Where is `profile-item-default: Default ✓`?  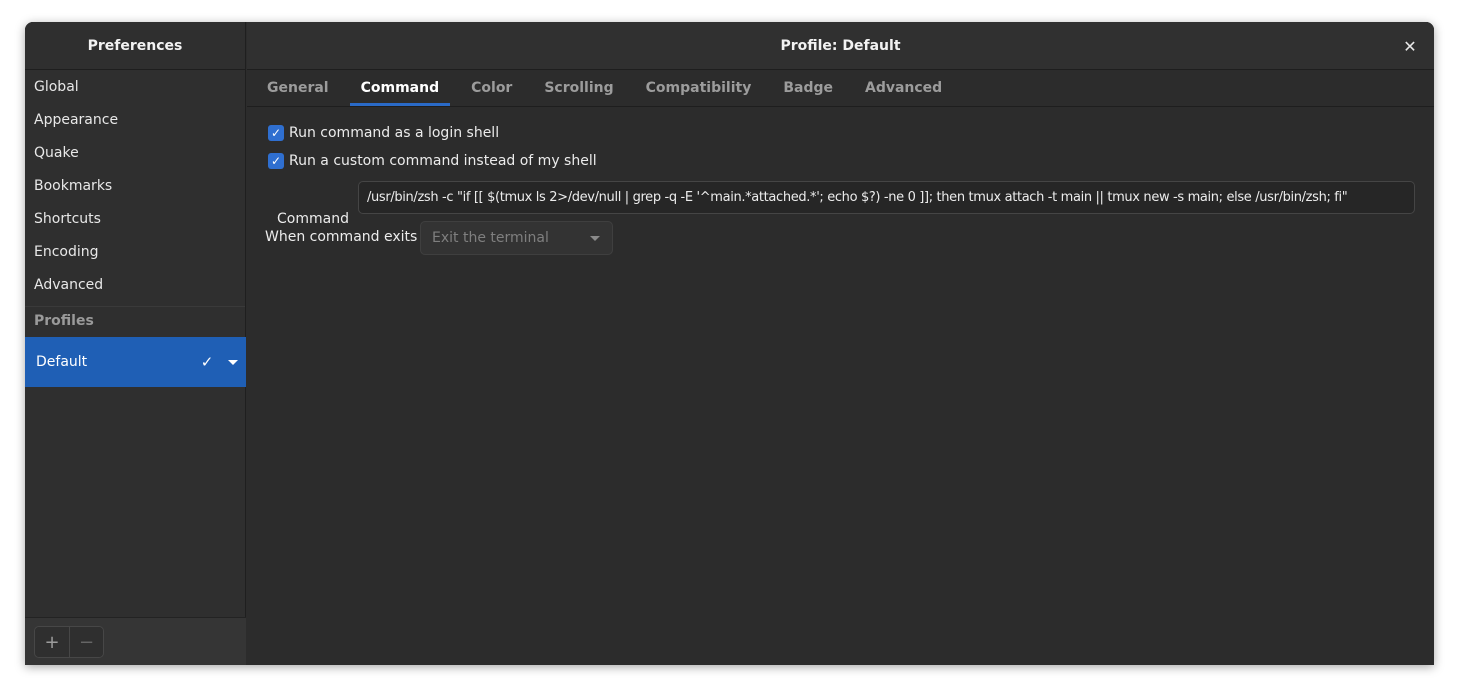 profile-item-default: Default ✓ is located at coordinates (135, 362).